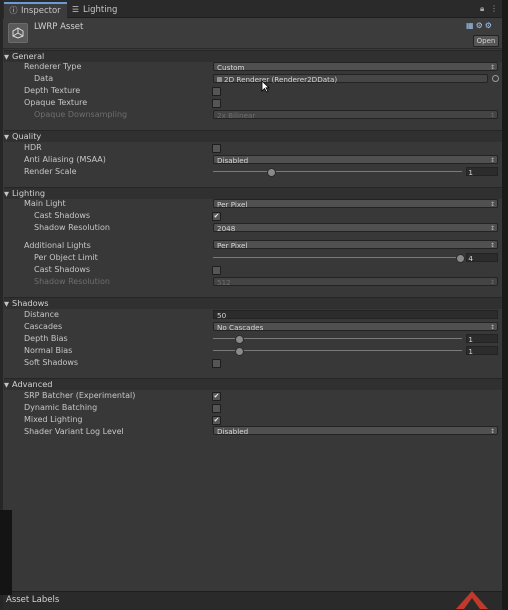 This screenshot has width=508, height=610. What do you see at coordinates (251, 33) in the screenshot?
I see `asset-header: LWRP Asset ▦⚙⚙ Open` at bounding box center [251, 33].